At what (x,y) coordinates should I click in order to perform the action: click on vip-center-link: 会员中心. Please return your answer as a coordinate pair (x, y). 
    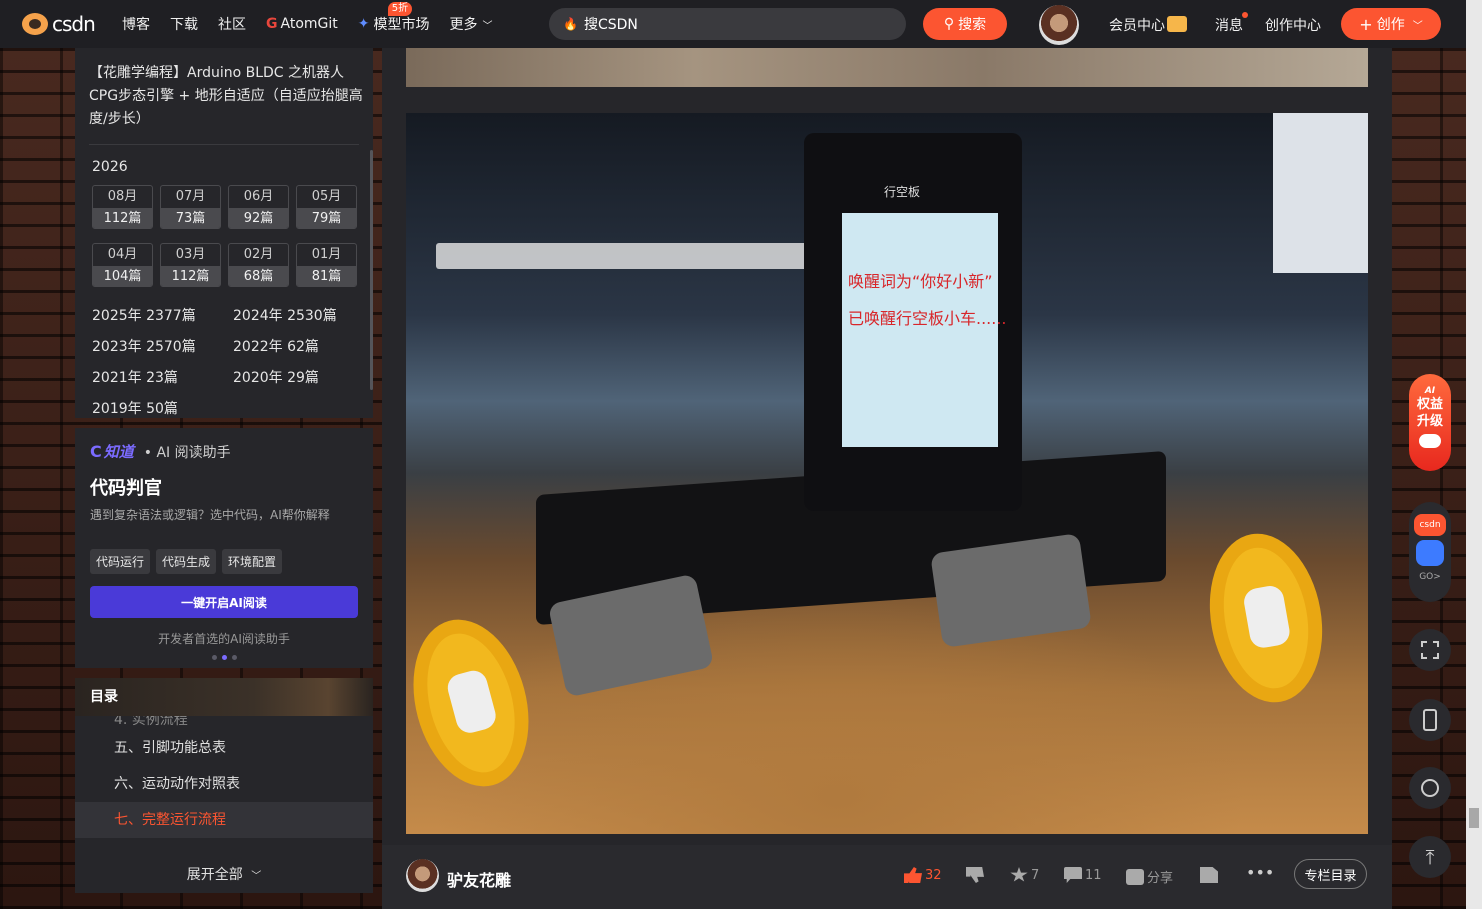
    Looking at the image, I should click on (1148, 25).